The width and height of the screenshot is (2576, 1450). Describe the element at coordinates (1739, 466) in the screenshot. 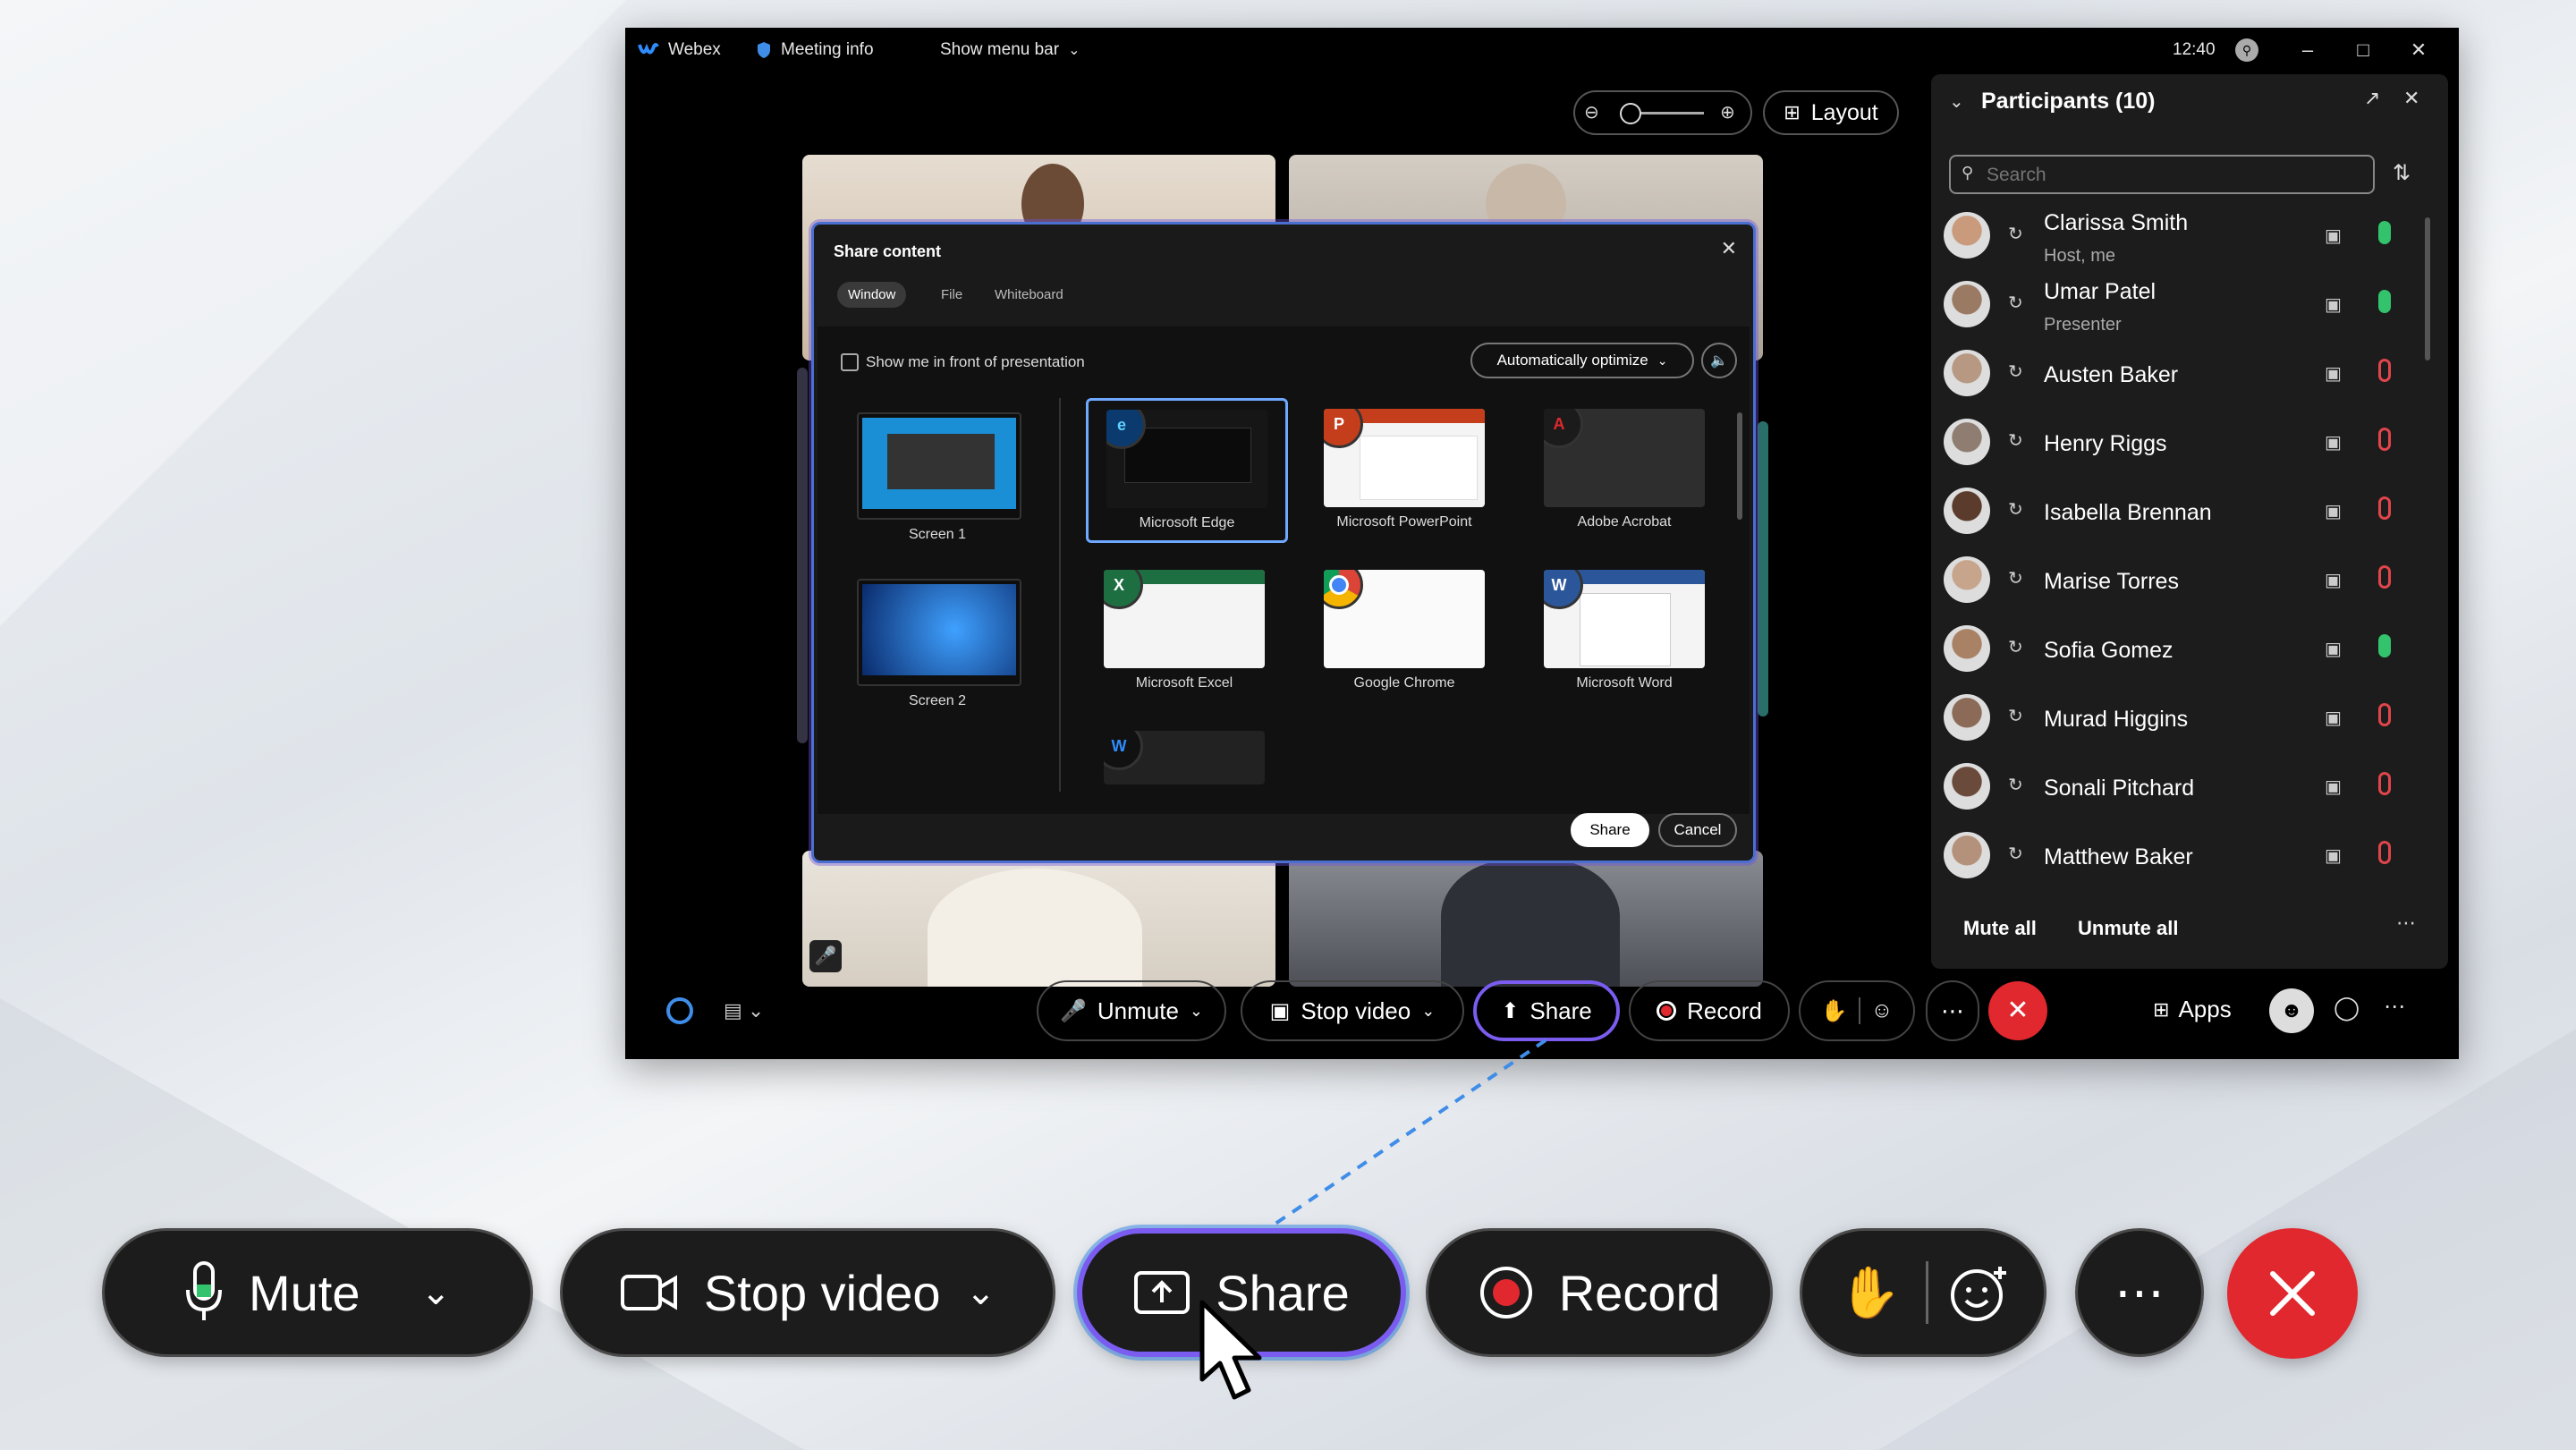

I see `dialog-scrollbar` at that location.